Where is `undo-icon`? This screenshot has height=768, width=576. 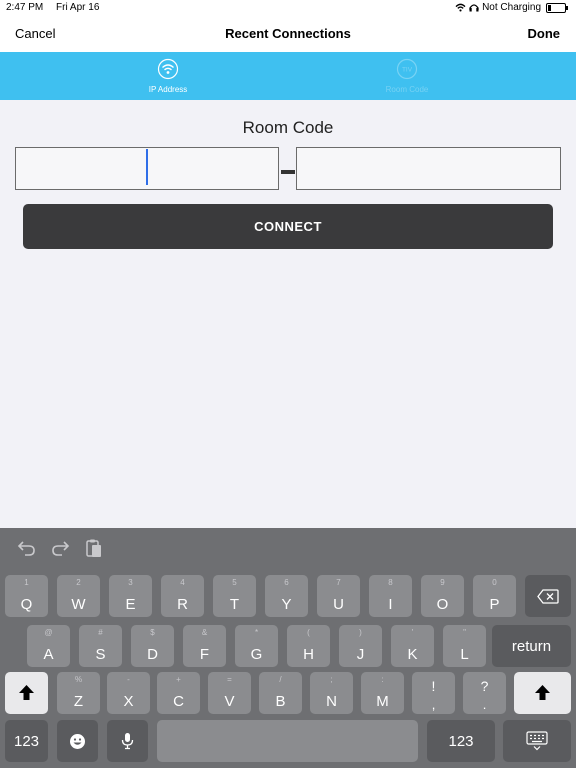
undo-icon is located at coordinates (27, 548).